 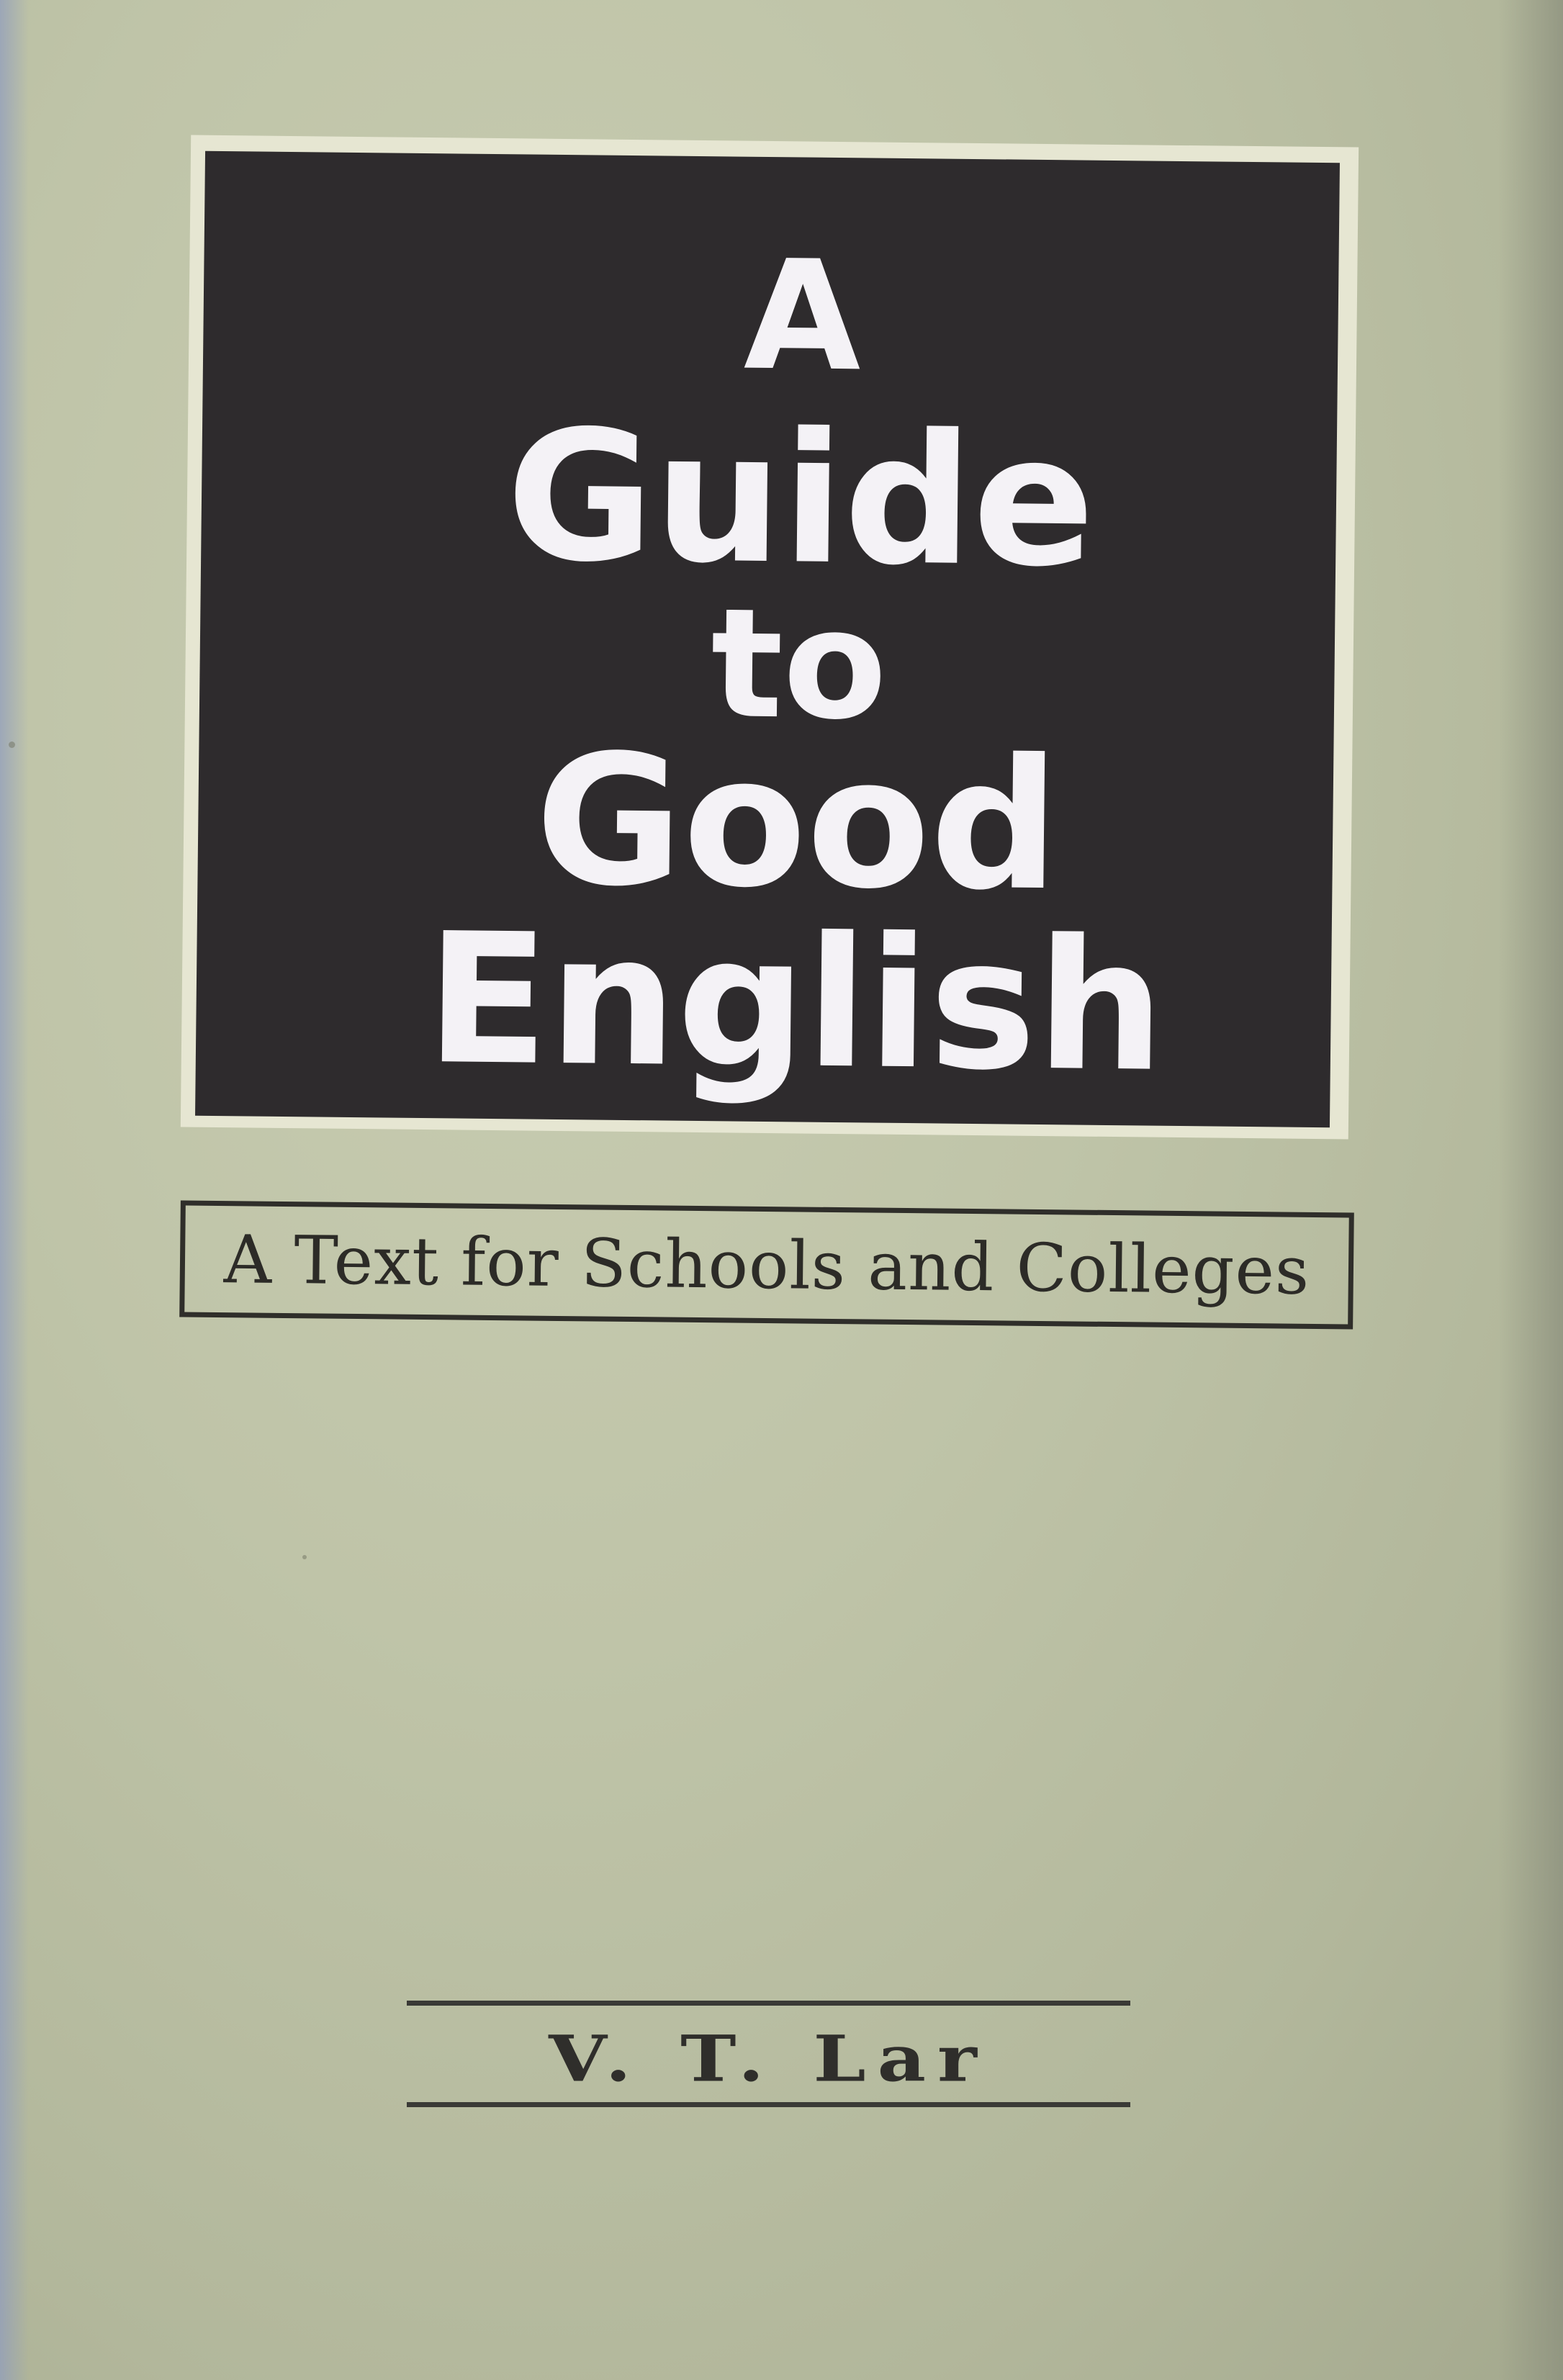 What do you see at coordinates (1530, 1190) in the screenshot?
I see `cover-edge-shadow-right` at bounding box center [1530, 1190].